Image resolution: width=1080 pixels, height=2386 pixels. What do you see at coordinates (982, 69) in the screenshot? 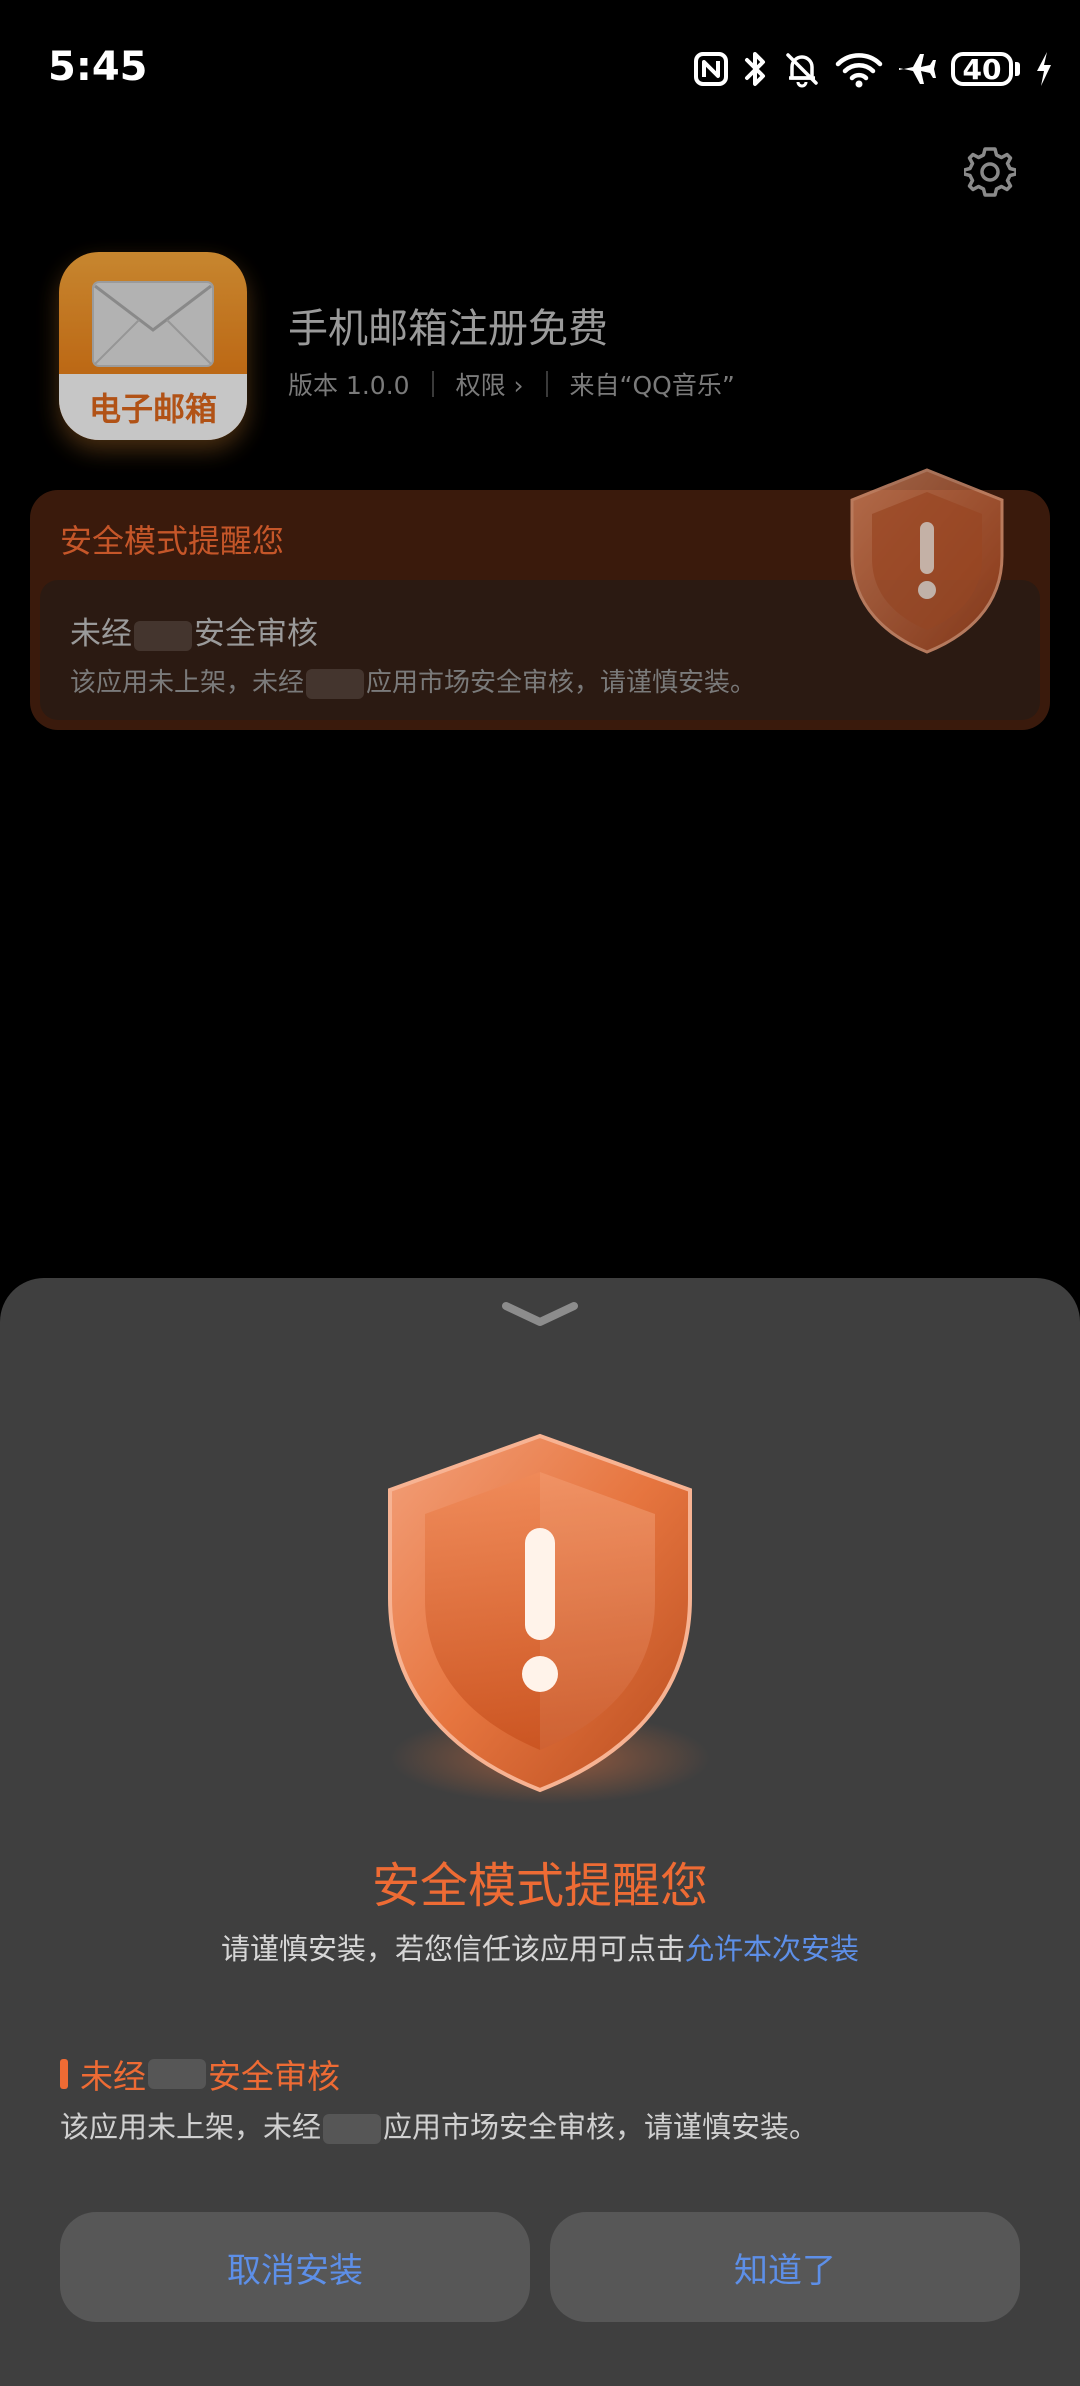
I see `battery-level: 40` at bounding box center [982, 69].